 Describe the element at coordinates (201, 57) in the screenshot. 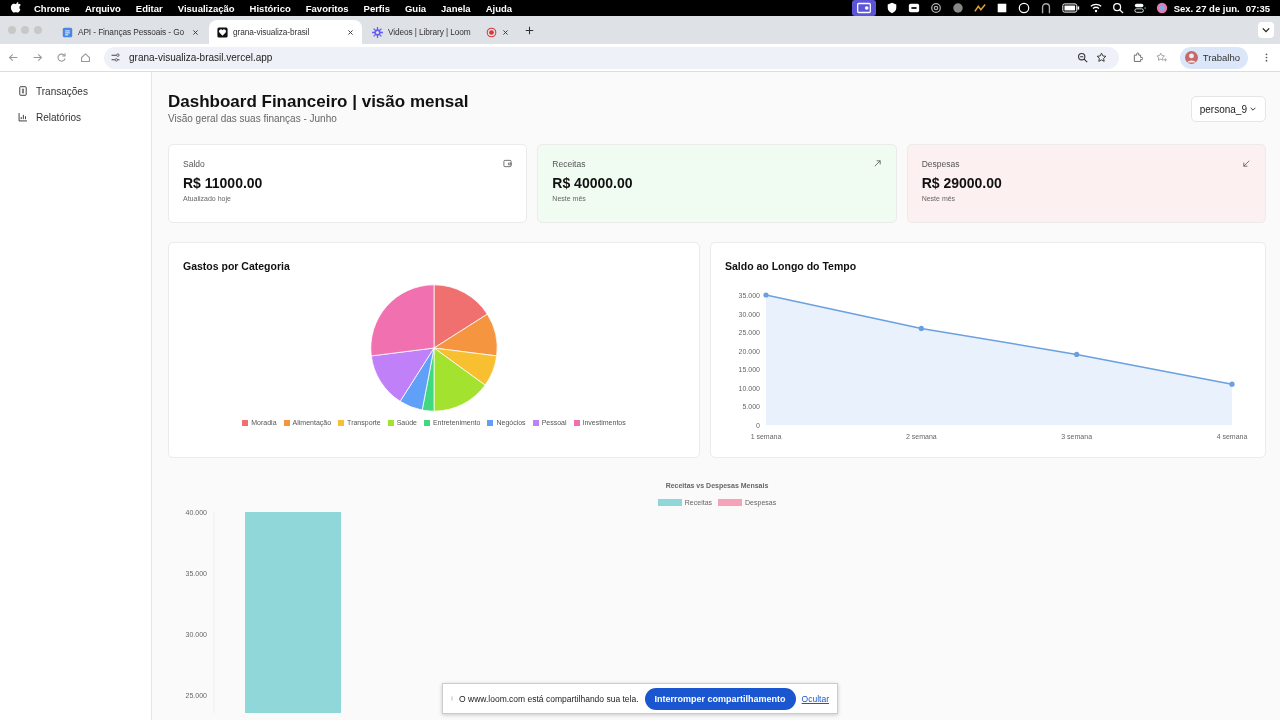

I see `url-text: grana-visualiza-brasil.vercel.app` at that location.